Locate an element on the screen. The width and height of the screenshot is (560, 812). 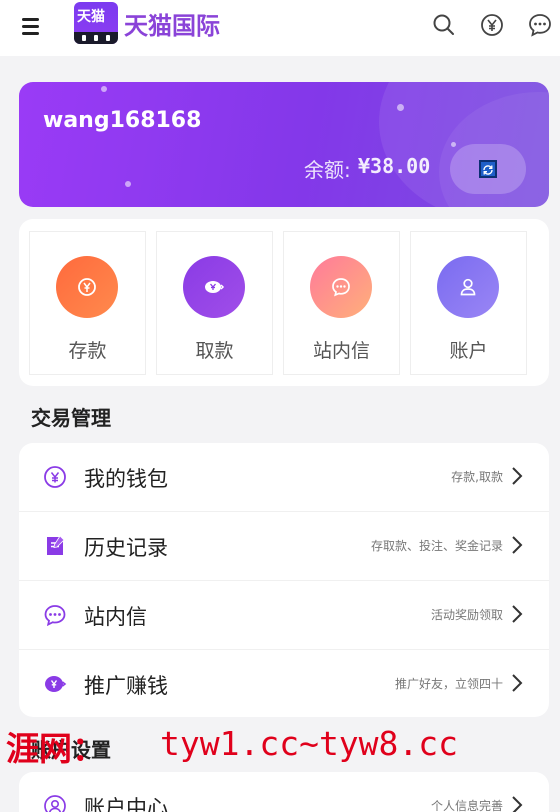
menu-icon is located at coordinates (32, 27).